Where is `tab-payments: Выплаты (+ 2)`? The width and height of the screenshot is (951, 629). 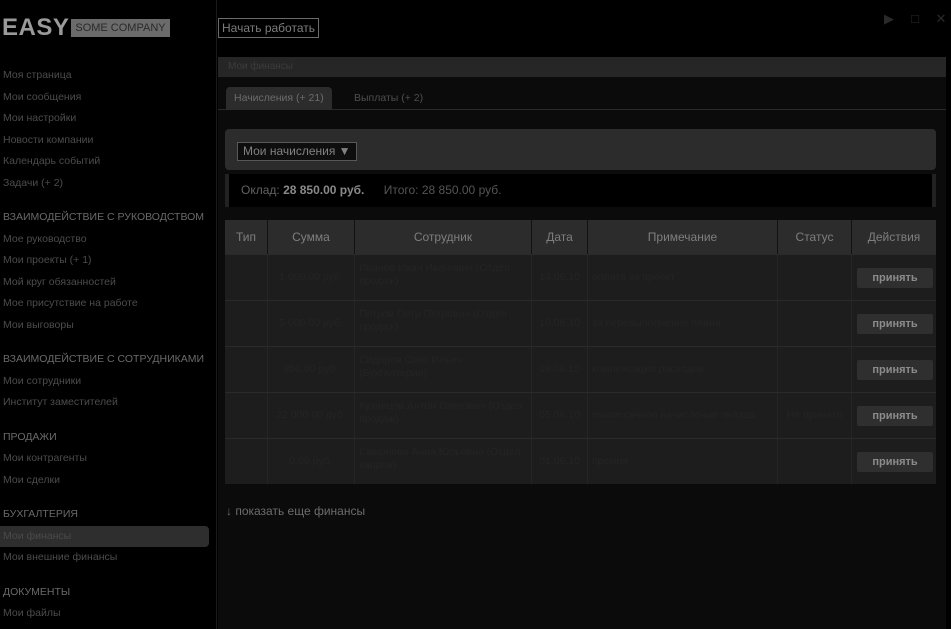
tab-payments: Выплаты (+ 2) is located at coordinates (388, 98).